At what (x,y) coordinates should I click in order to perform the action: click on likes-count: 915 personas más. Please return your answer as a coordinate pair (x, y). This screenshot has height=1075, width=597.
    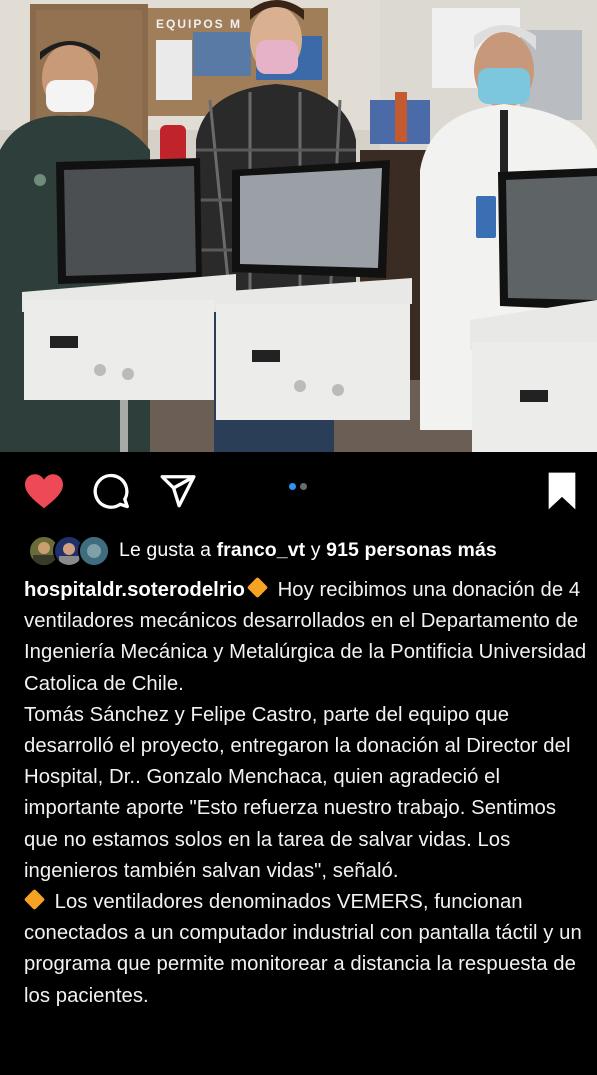
    Looking at the image, I should click on (411, 550).